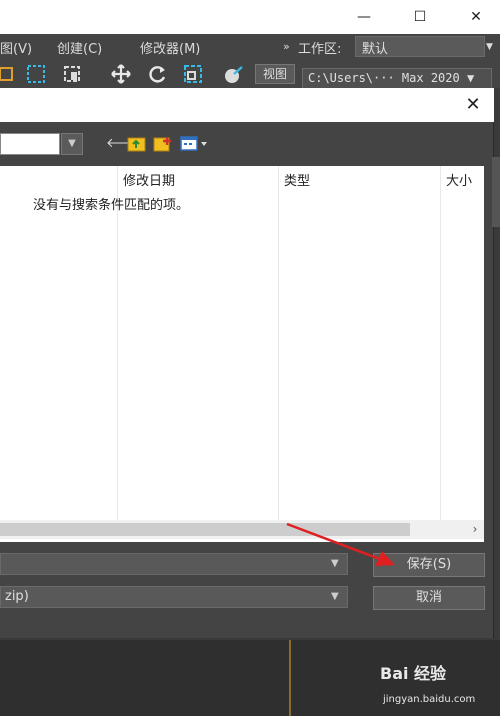  I want to click on column-header-type: 类型, so click(297, 178).